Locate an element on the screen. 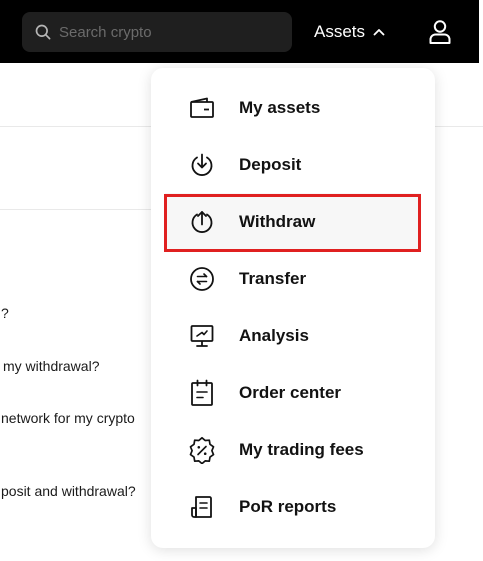 The image size is (483, 561). menu-item-label: Deposit is located at coordinates (270, 164).